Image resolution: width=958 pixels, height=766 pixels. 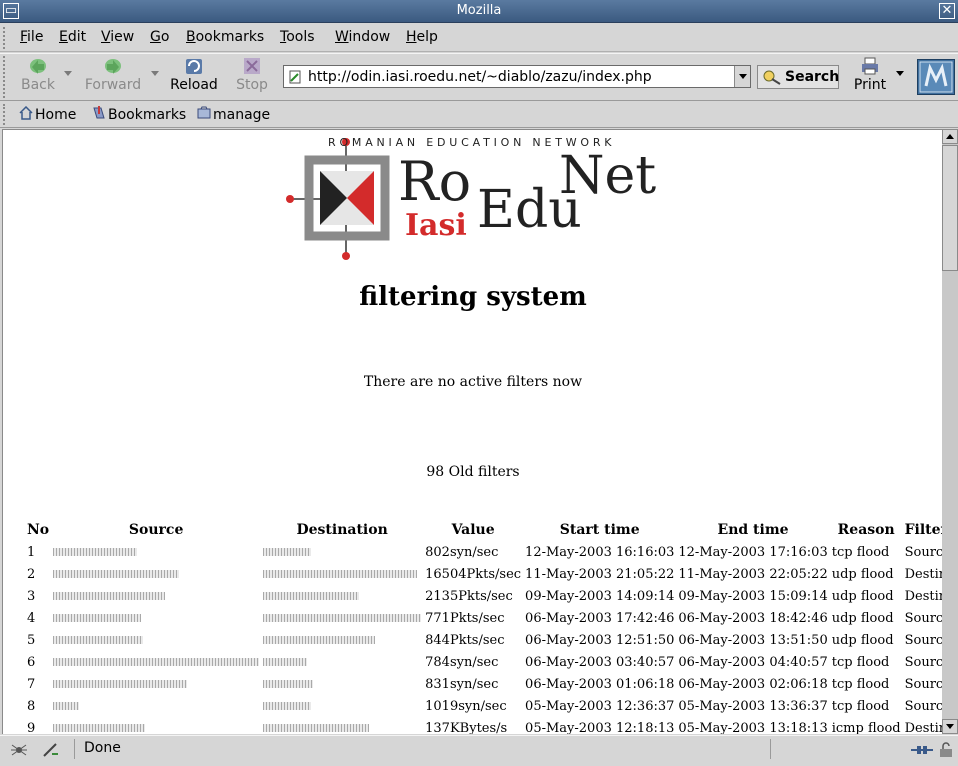 What do you see at coordinates (102, 748) in the screenshot?
I see `status-text: Done` at bounding box center [102, 748].